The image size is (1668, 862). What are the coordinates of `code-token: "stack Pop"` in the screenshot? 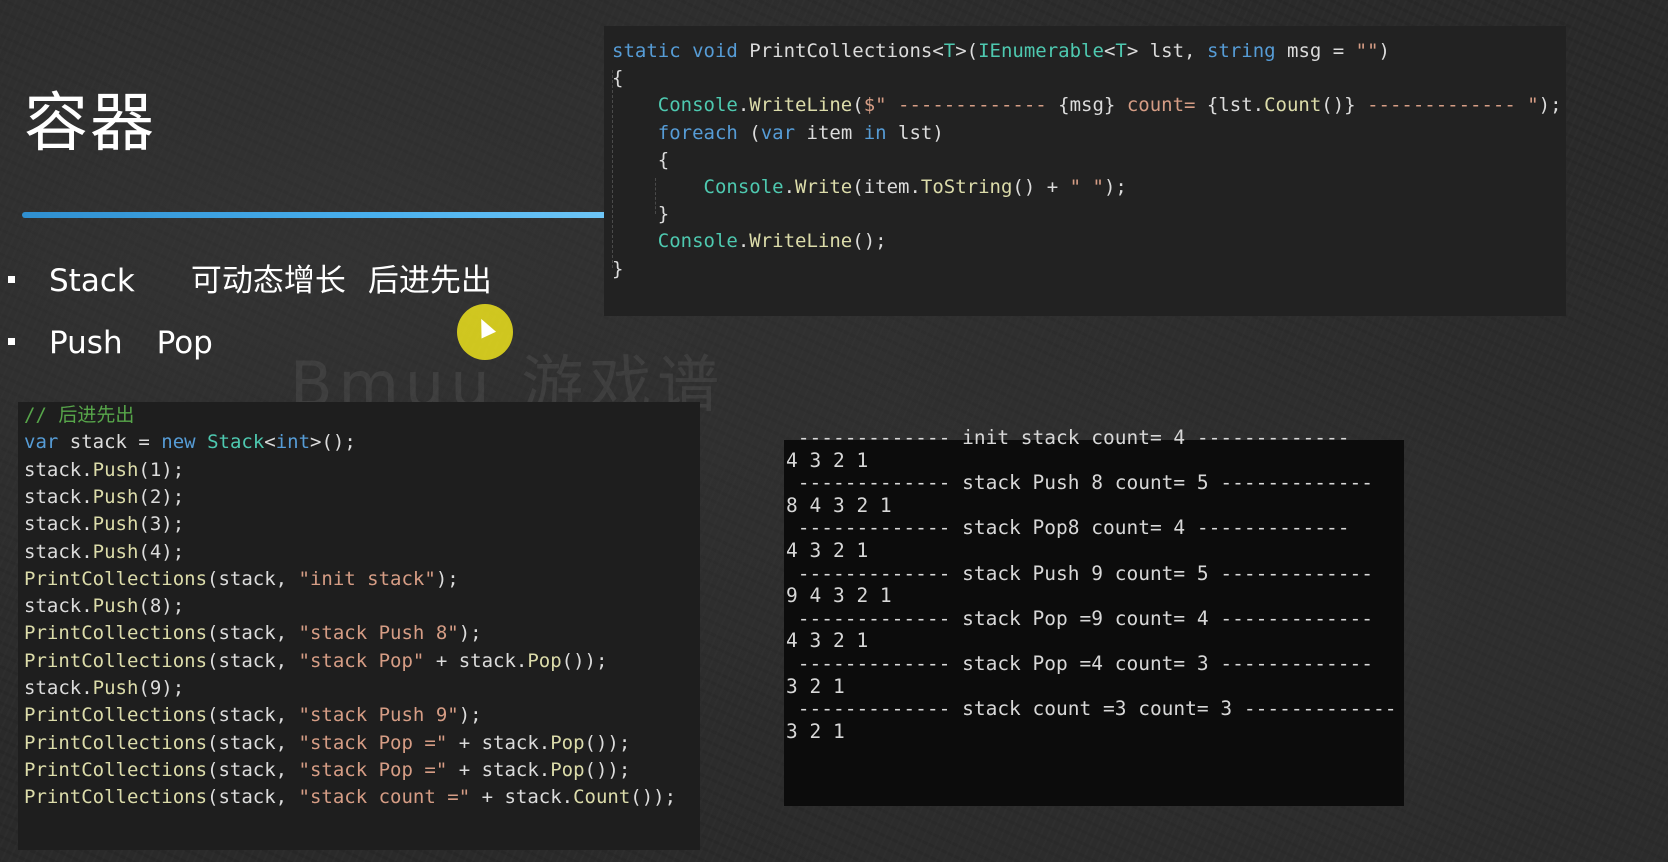 It's located at (361, 660).